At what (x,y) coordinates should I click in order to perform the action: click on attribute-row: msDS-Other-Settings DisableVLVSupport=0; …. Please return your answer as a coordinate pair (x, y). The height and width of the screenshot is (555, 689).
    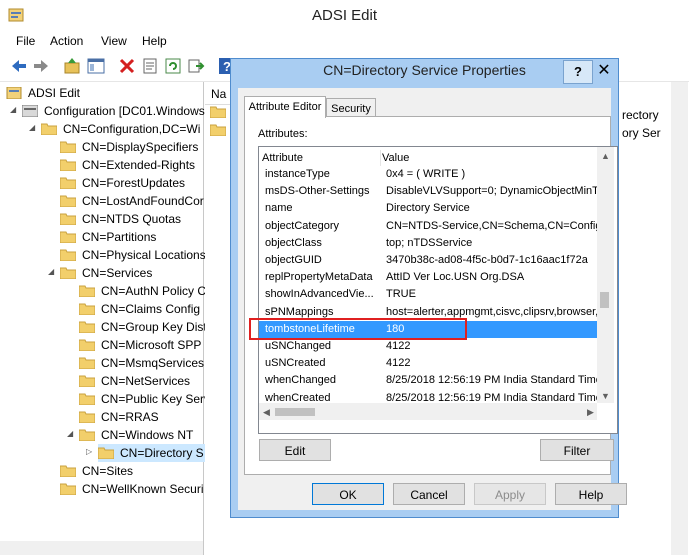
    Looking at the image, I should click on (428, 191).